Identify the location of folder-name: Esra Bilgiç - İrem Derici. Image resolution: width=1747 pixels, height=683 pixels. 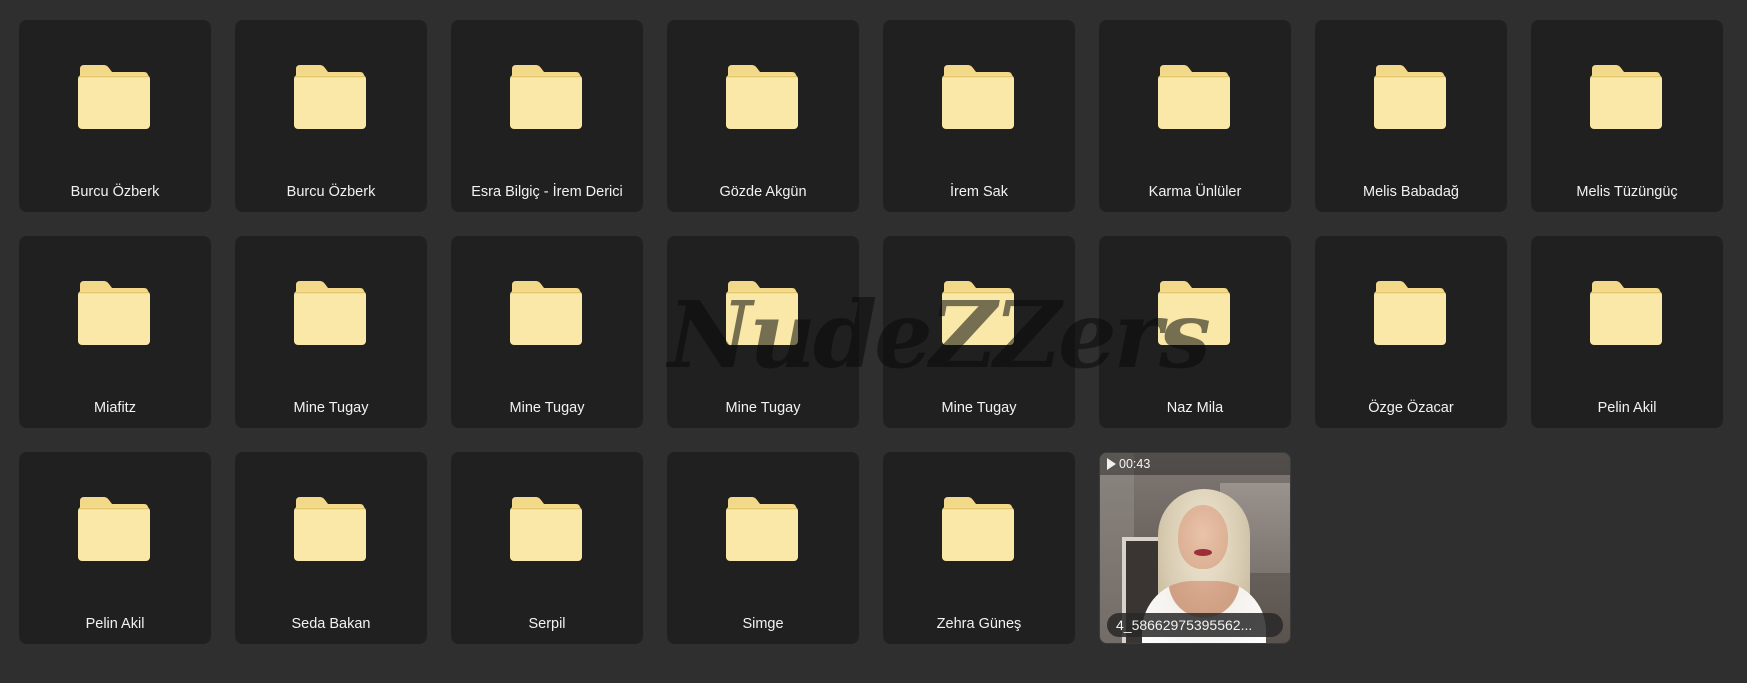
(547, 192).